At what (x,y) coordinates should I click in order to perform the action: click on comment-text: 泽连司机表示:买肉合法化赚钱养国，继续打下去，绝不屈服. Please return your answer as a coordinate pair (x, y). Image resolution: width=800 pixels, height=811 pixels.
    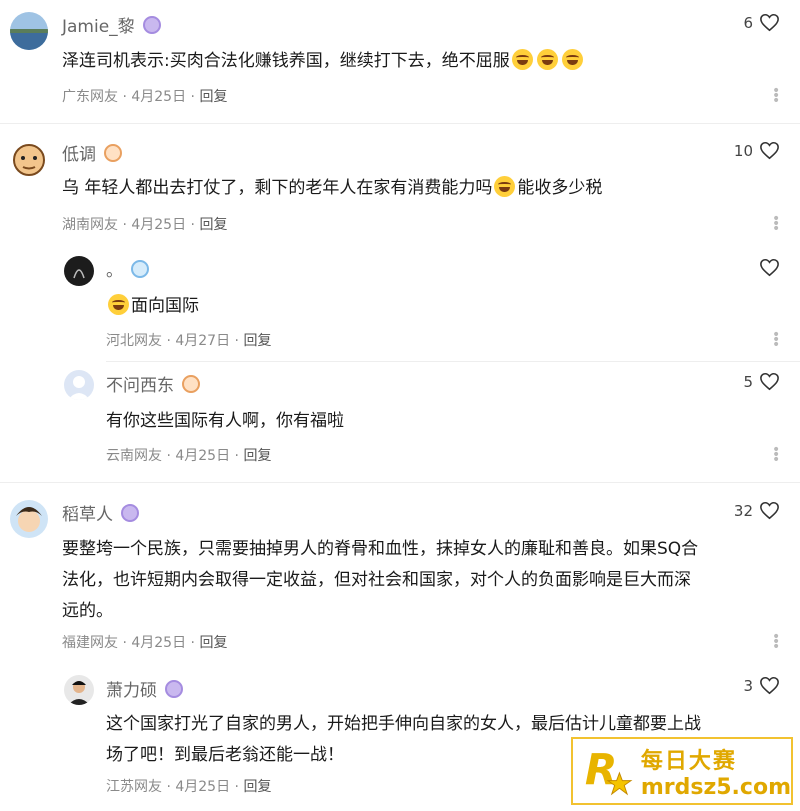
    Looking at the image, I should click on (323, 61).